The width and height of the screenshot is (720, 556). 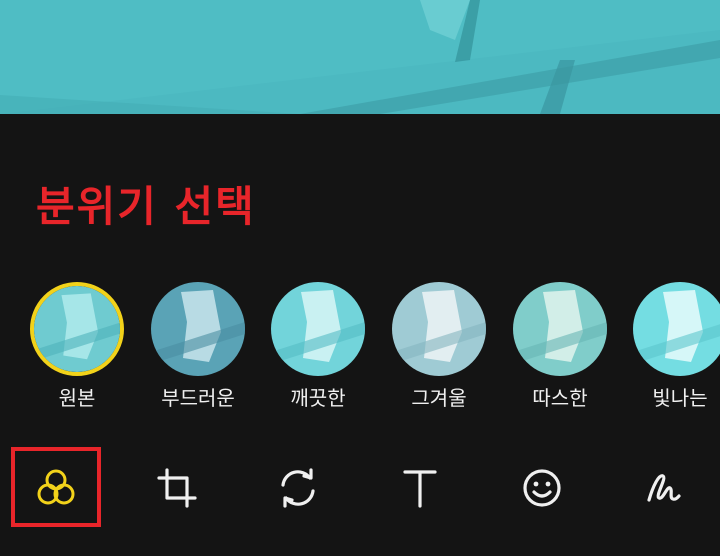 I want to click on filter-item-soft: 부드러운, so click(x=198, y=352).